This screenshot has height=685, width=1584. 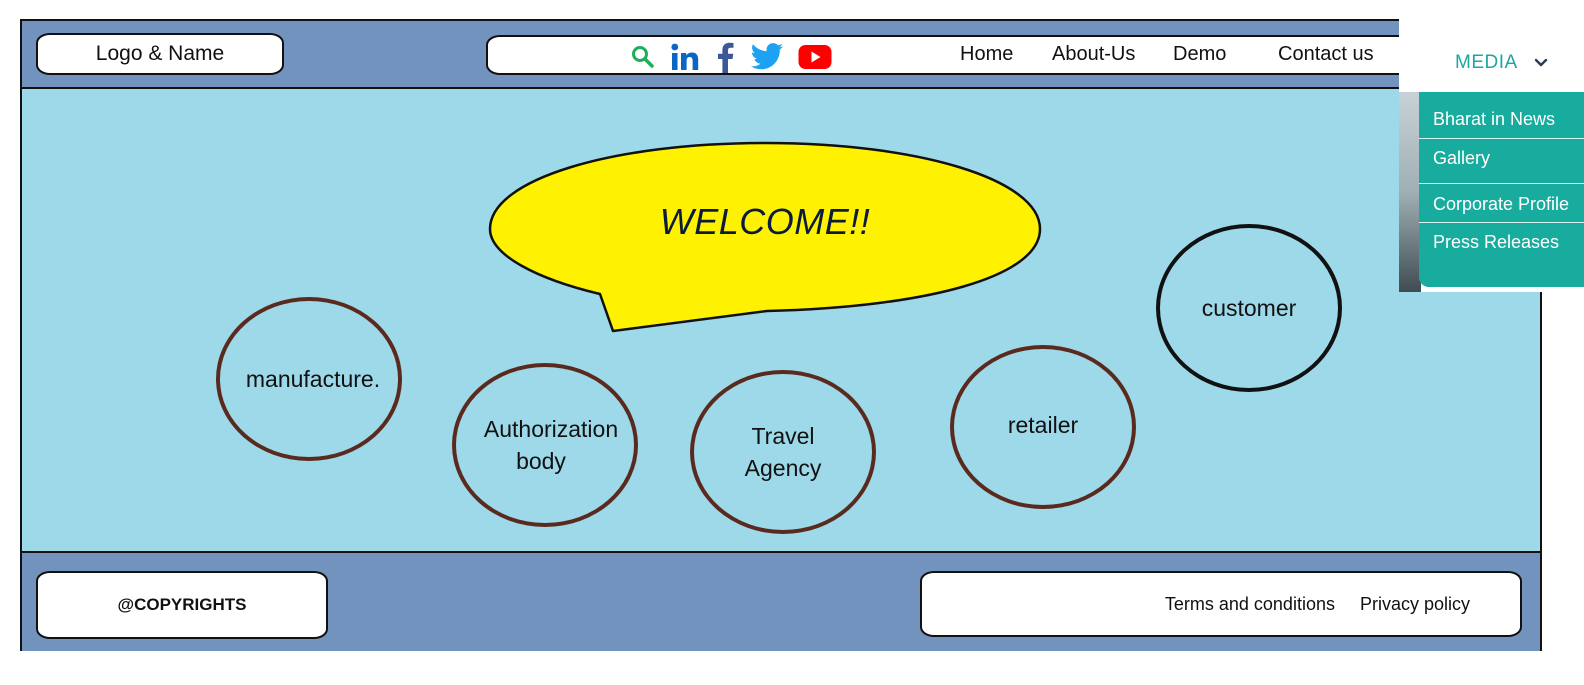 What do you see at coordinates (1250, 604) in the screenshot?
I see `terms-link: Terms and conditions` at bounding box center [1250, 604].